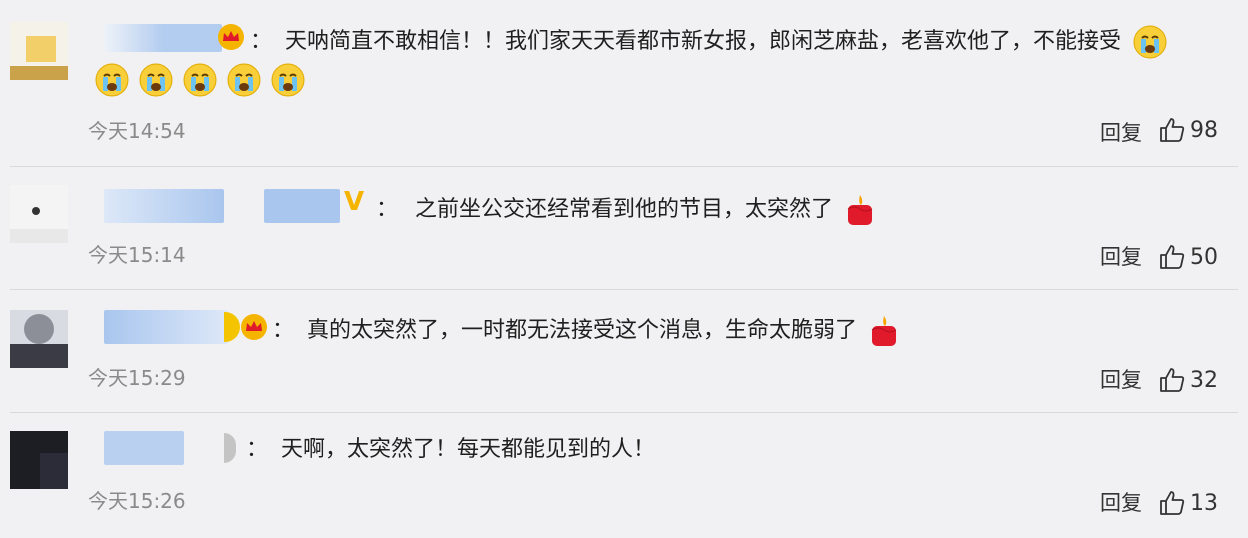  Describe the element at coordinates (1188, 380) in the screenshot. I see `like-button: 32` at that location.